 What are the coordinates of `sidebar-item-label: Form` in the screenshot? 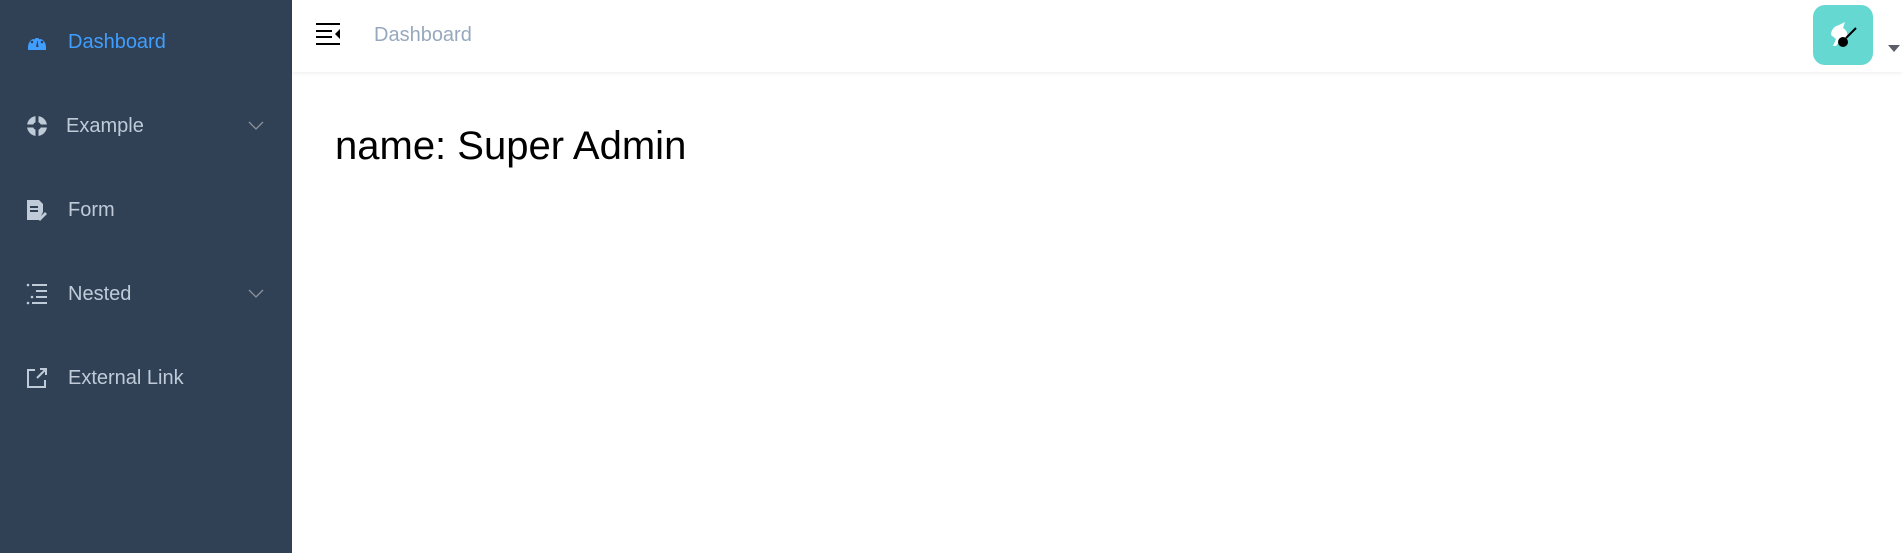 It's located at (91, 209).